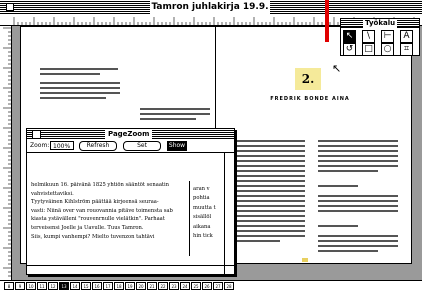 This screenshot has width=422, height=291. Describe the element at coordinates (218, 286) in the screenshot. I see `page-icon-27: 27` at that location.